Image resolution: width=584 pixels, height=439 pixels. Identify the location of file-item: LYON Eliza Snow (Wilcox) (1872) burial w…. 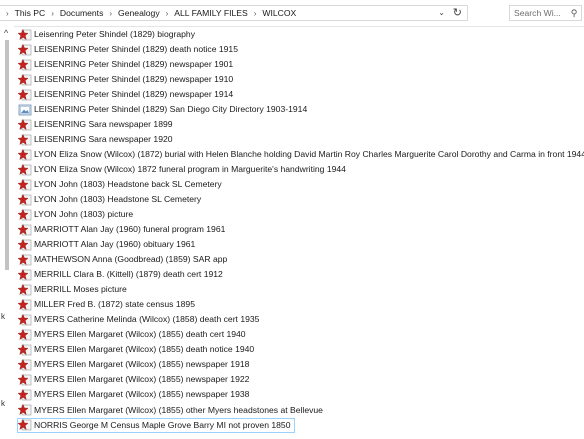
(301, 154).